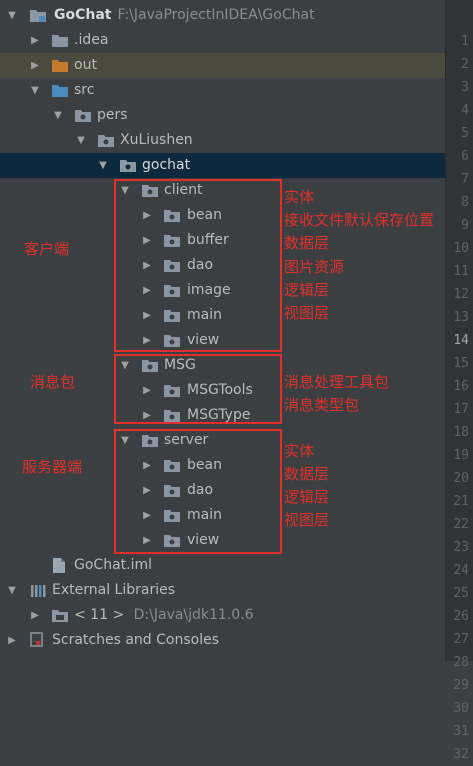 This screenshot has width=473, height=766. What do you see at coordinates (314, 267) in the screenshot?
I see `client-note: 图片资源` at bounding box center [314, 267].